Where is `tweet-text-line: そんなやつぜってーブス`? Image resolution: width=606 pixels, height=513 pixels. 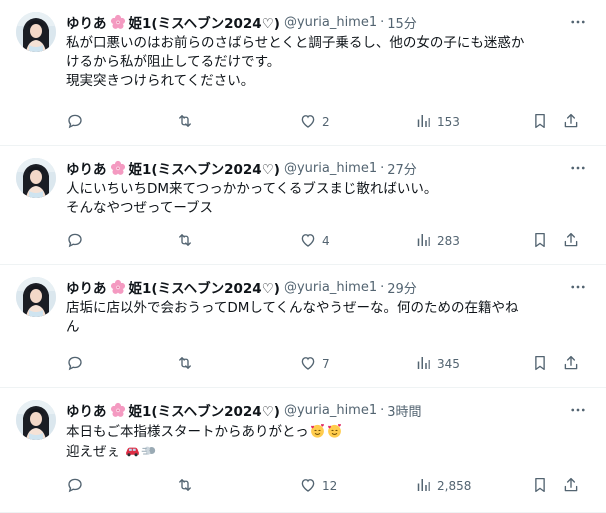 tweet-text-line: そんなやつぜってーブス is located at coordinates (140, 208).